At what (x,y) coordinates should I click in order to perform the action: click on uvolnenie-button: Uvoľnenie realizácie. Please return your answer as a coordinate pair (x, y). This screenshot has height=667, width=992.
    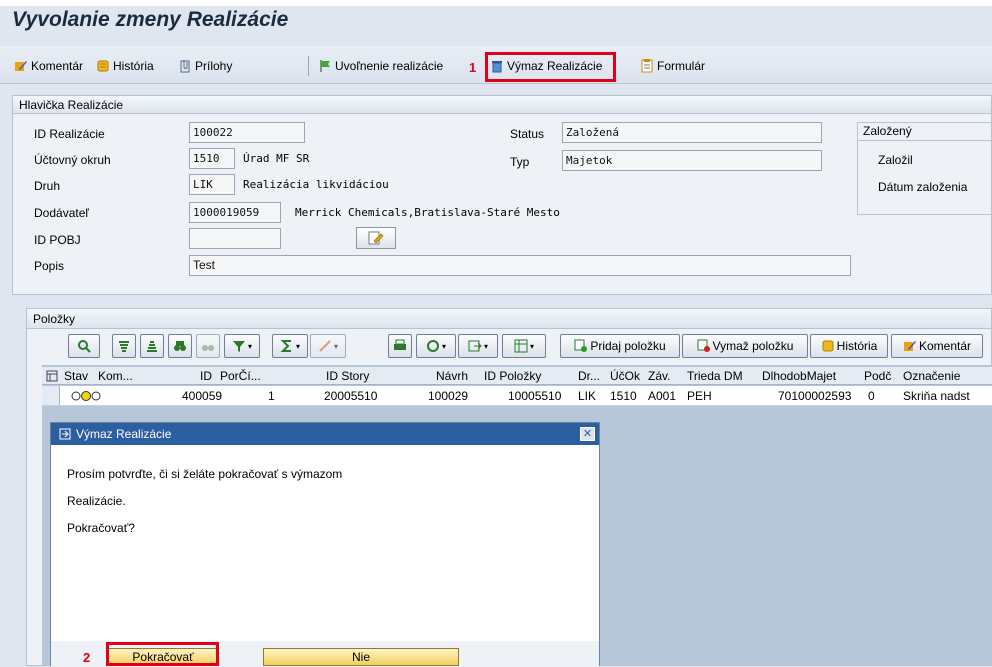
    Looking at the image, I should click on (380, 66).